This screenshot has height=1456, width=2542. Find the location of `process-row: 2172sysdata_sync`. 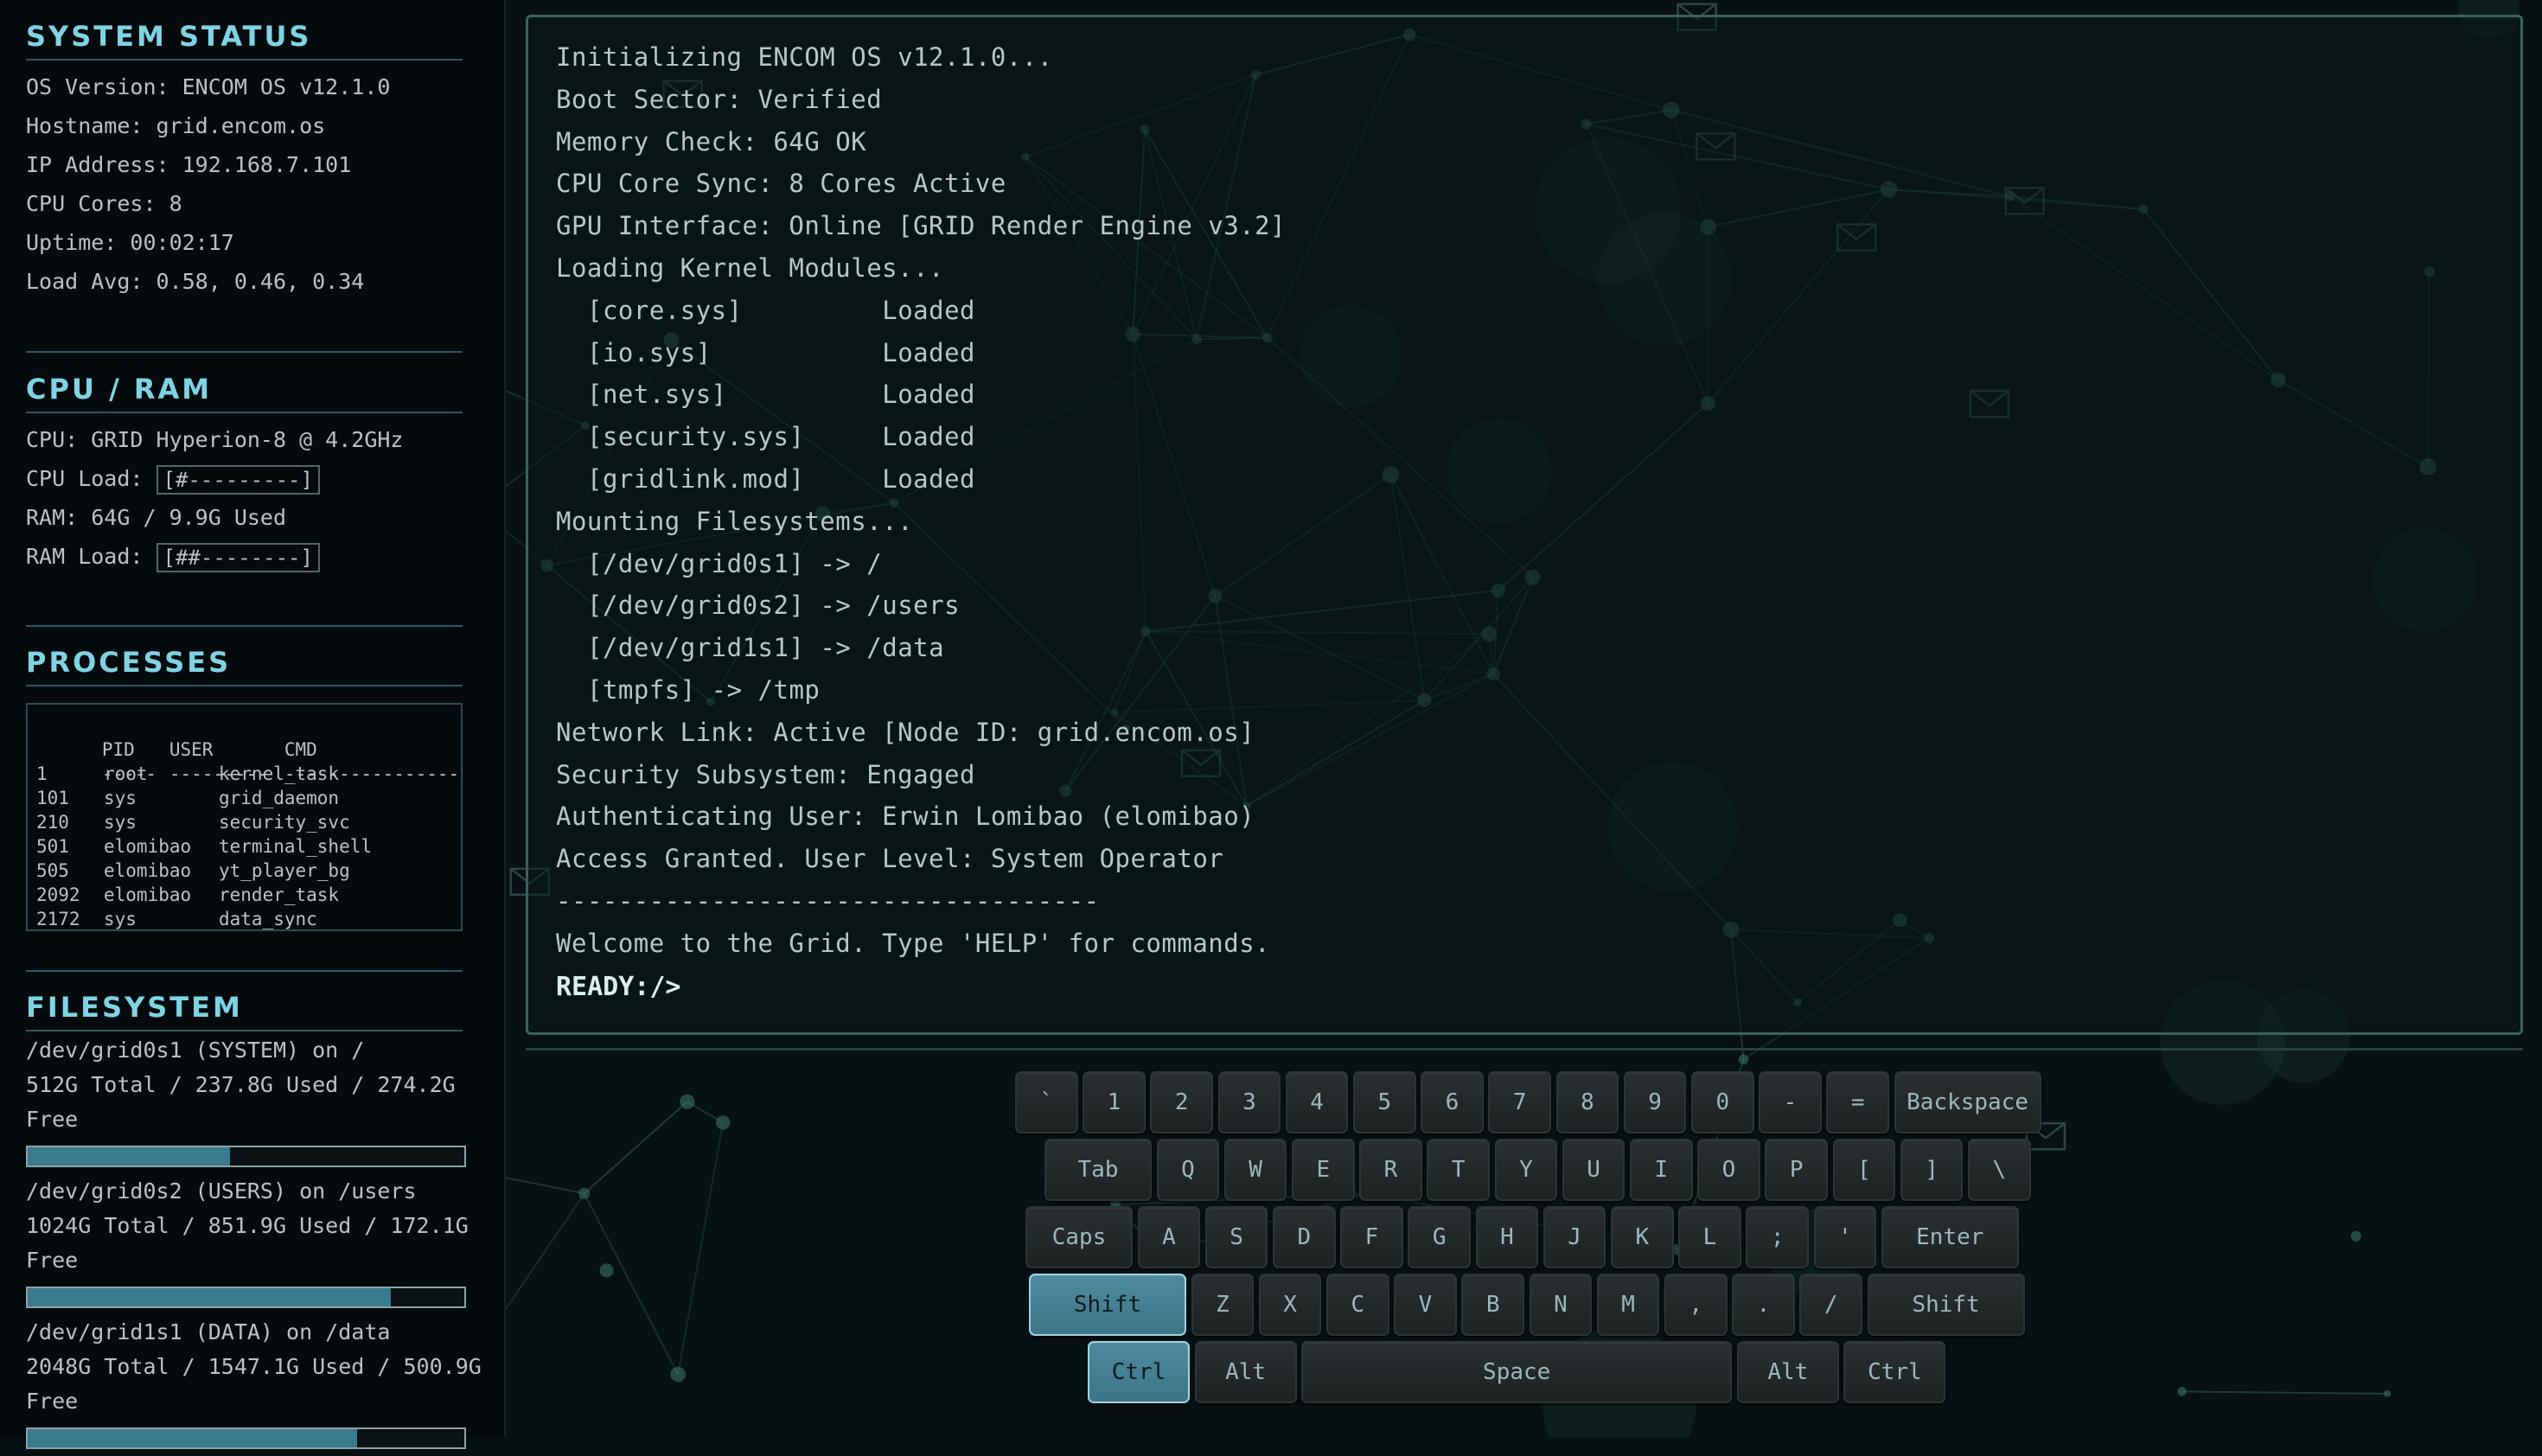

process-row: 2172sysdata_sync is located at coordinates (244, 919).